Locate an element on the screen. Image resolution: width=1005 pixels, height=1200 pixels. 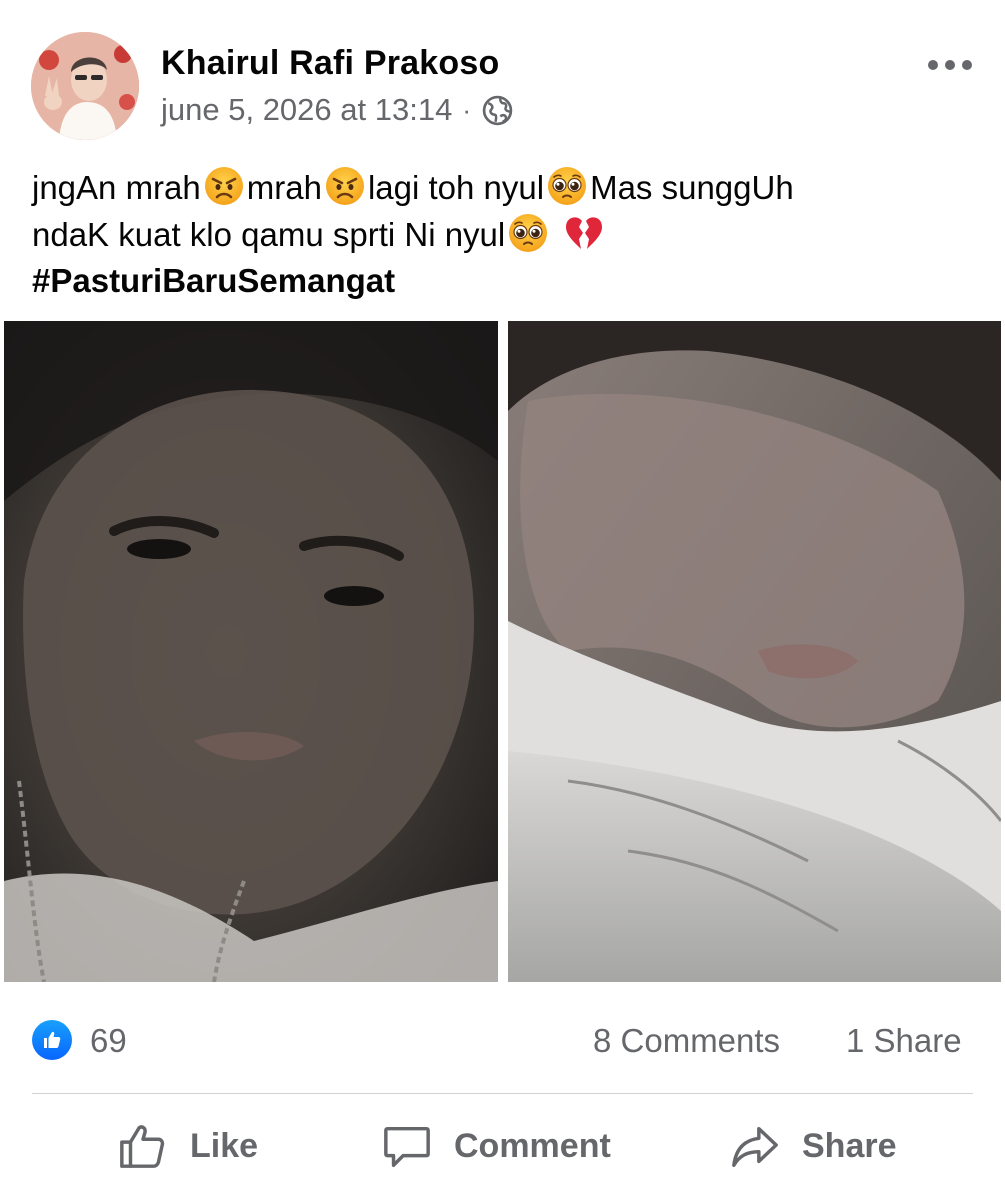
hashtag-link: #PasturiBaruSemangat is located at coordinates (507, 281).